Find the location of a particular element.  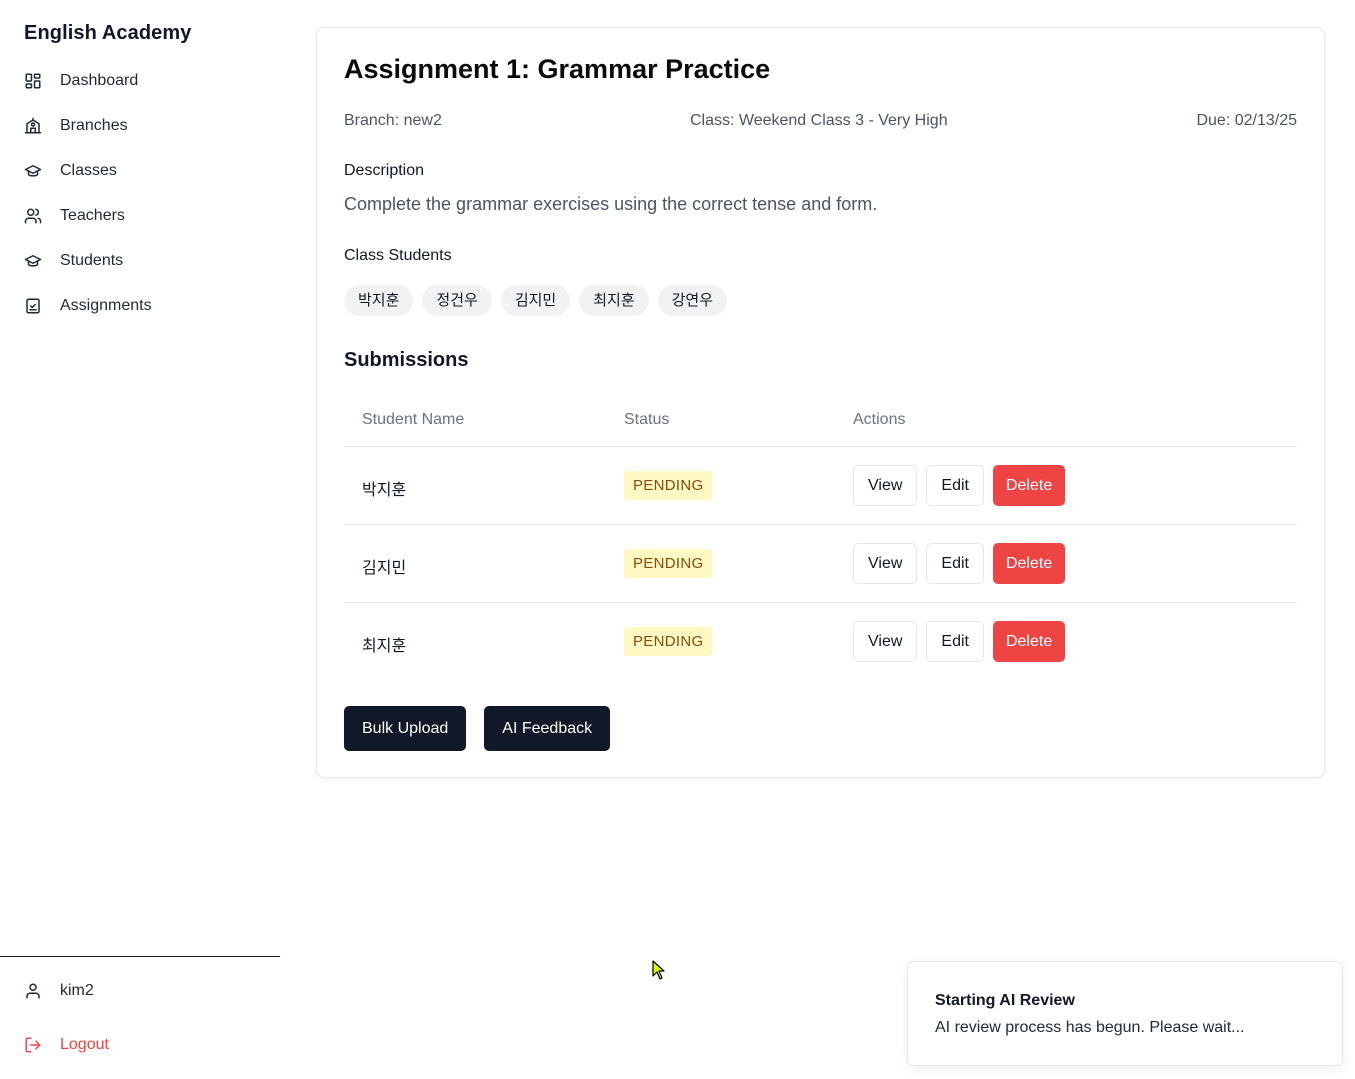

student-name: 박지훈 is located at coordinates (384, 490).